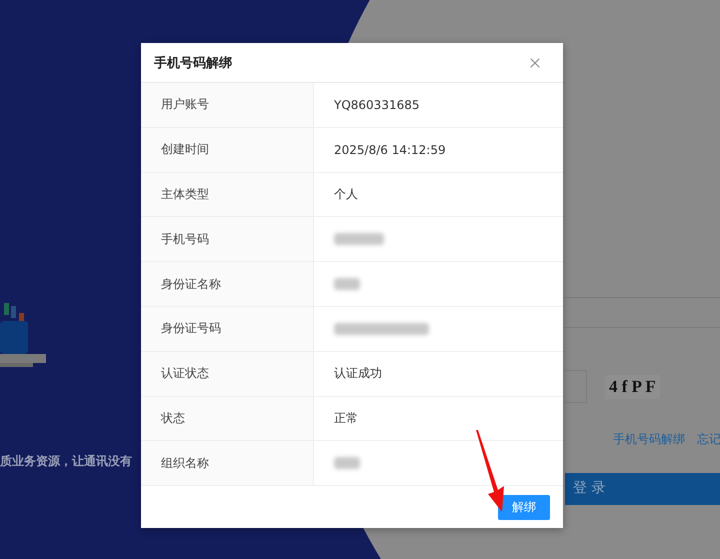 The height and width of the screenshot is (559, 720). What do you see at coordinates (185, 463) in the screenshot?
I see `field-label: 组织名称` at bounding box center [185, 463].